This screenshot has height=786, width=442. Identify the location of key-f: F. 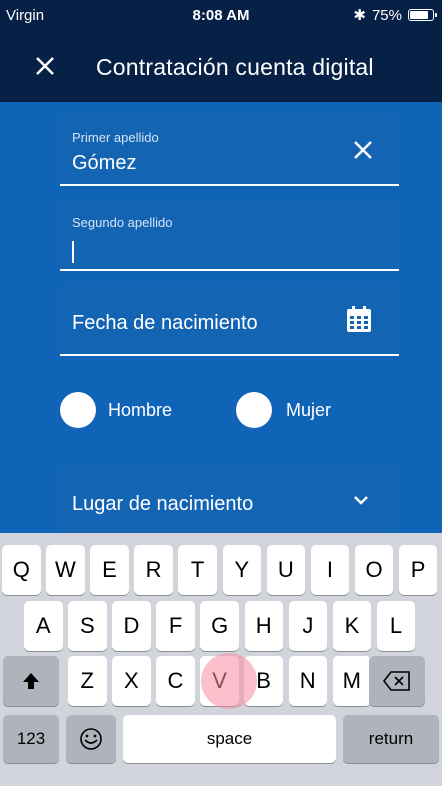
(175, 626).